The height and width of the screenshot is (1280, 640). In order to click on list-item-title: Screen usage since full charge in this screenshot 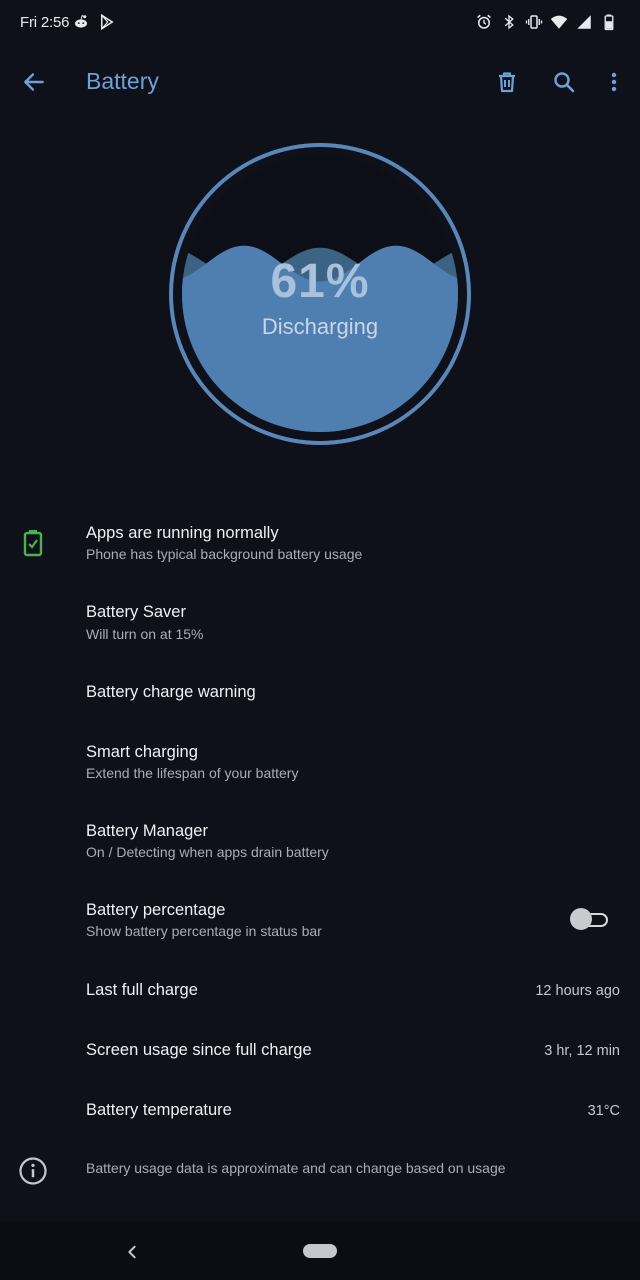, I will do `click(199, 1050)`.